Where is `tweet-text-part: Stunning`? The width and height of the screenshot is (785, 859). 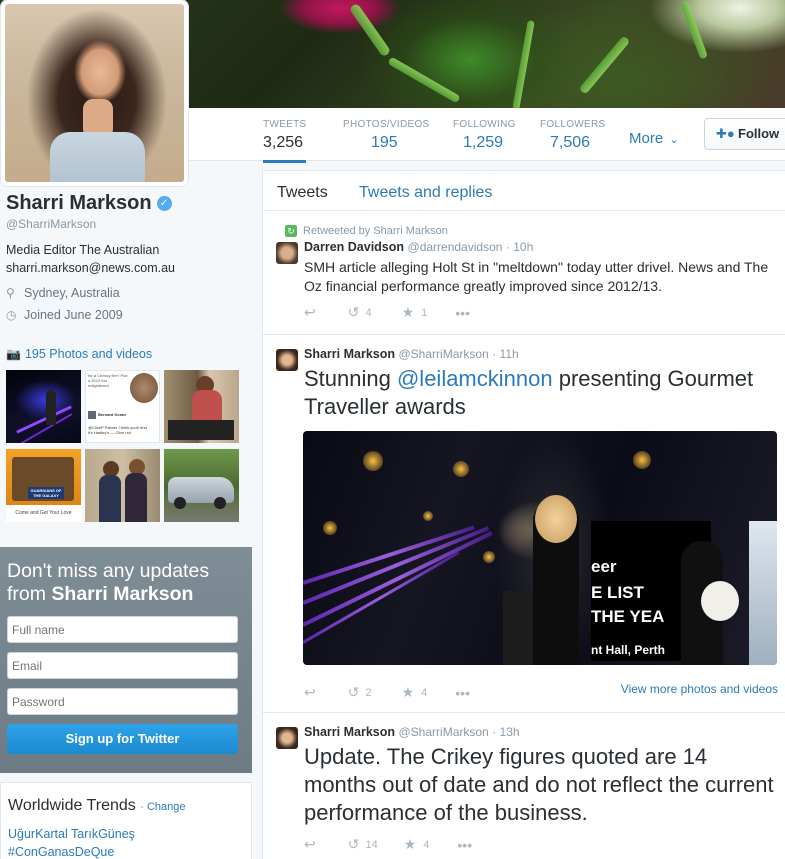 tweet-text-part: Stunning is located at coordinates (350, 378).